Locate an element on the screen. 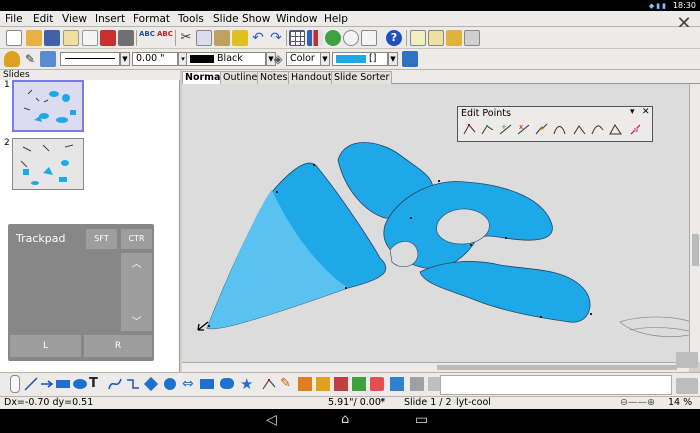  print-icon is located at coordinates (126, 38).